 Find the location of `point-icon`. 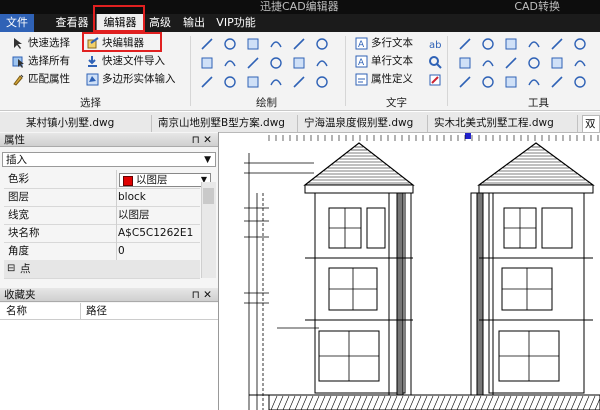

point-icon is located at coordinates (299, 63).